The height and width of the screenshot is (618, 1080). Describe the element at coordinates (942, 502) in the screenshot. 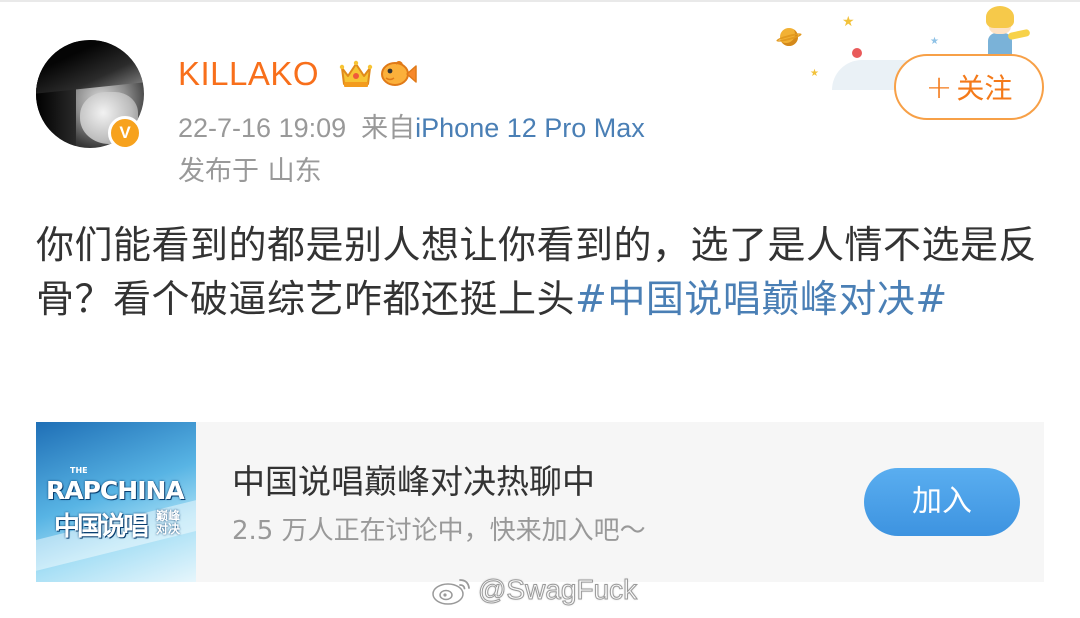

I see `join-button: 加入` at that location.